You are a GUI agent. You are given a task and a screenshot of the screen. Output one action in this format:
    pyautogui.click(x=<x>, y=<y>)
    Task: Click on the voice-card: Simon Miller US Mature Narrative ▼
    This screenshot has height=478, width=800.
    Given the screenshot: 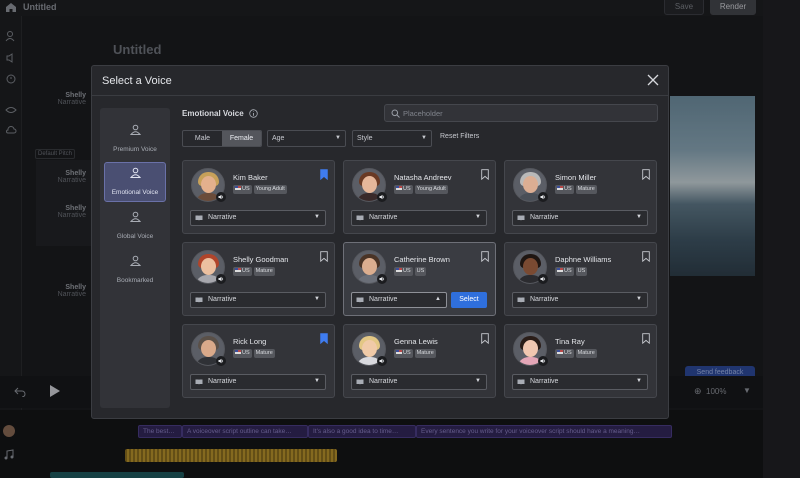 What is the action you would take?
    pyautogui.click(x=580, y=197)
    